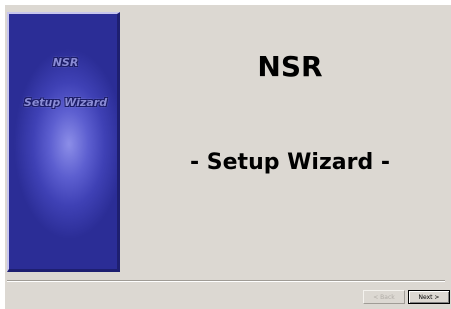 The image size is (451, 309). Describe the element at coordinates (290, 162) in the screenshot. I see `page-subtitle: - Setup Wizard -` at that location.